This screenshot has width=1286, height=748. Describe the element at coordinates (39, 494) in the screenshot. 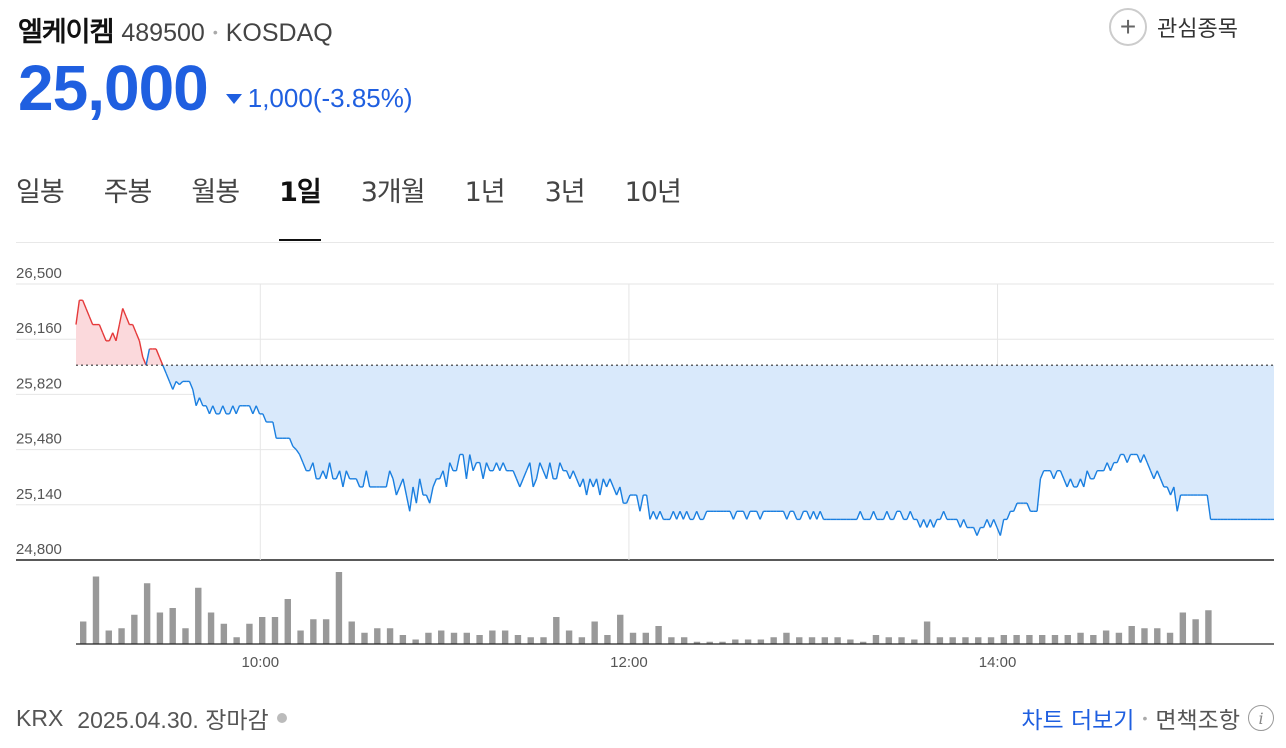

I see `y-tick-label: 25,140` at that location.